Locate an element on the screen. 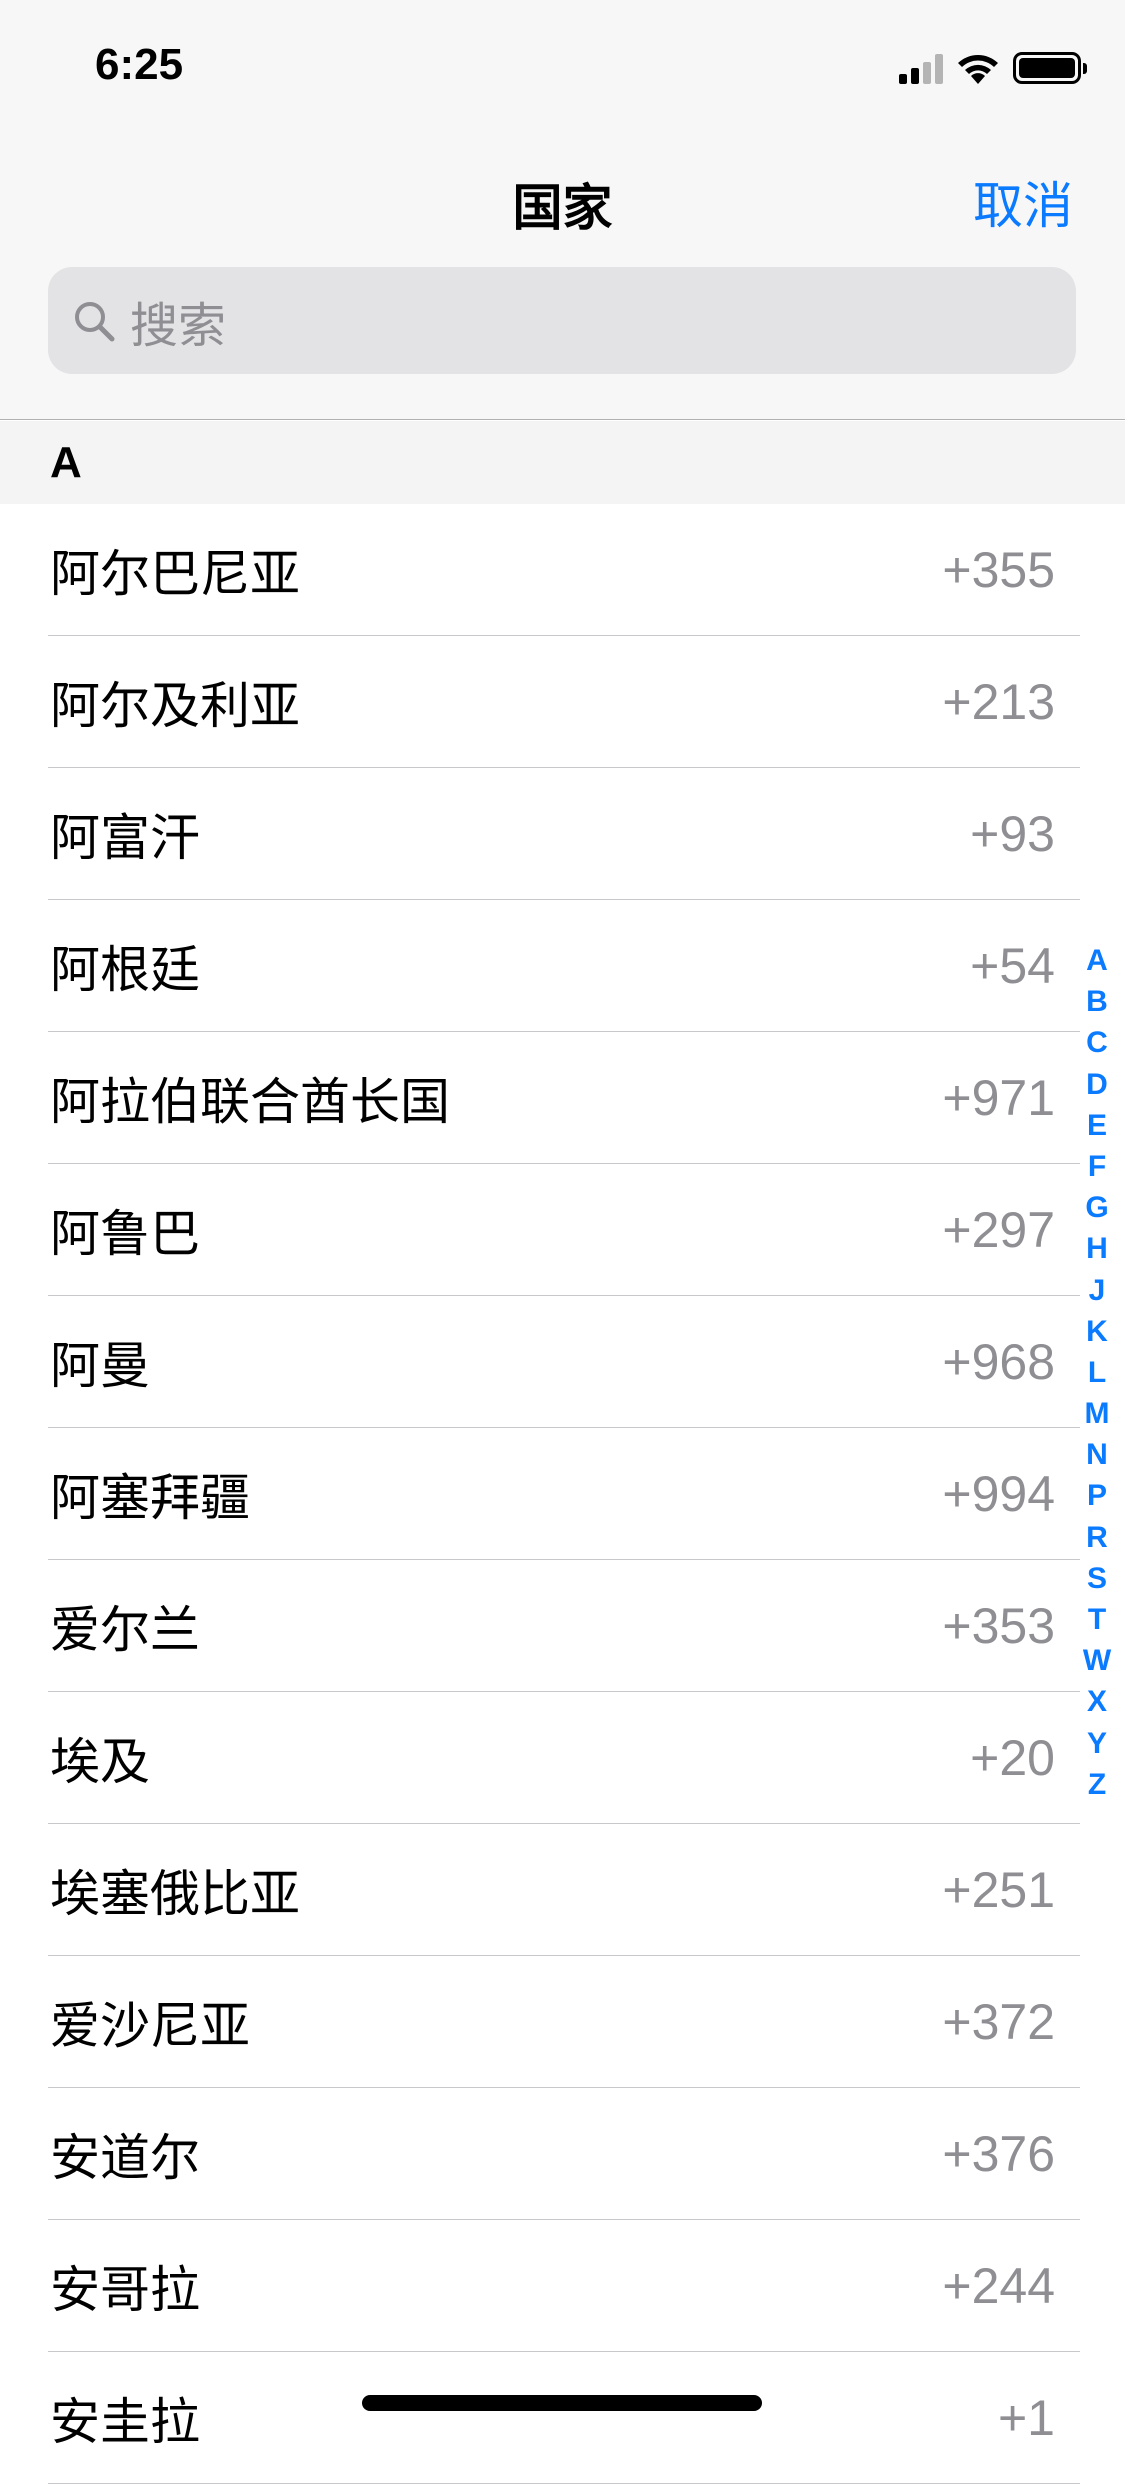  country-row: 爱尔兰 +353 is located at coordinates (562, 1626).